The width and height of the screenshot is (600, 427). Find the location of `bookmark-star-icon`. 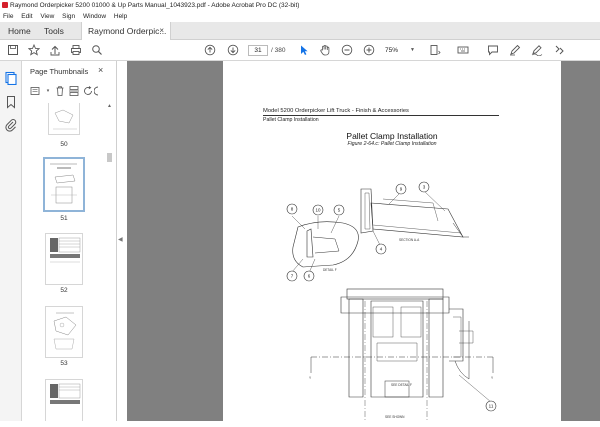

bookmark-star-icon is located at coordinates (34, 50).